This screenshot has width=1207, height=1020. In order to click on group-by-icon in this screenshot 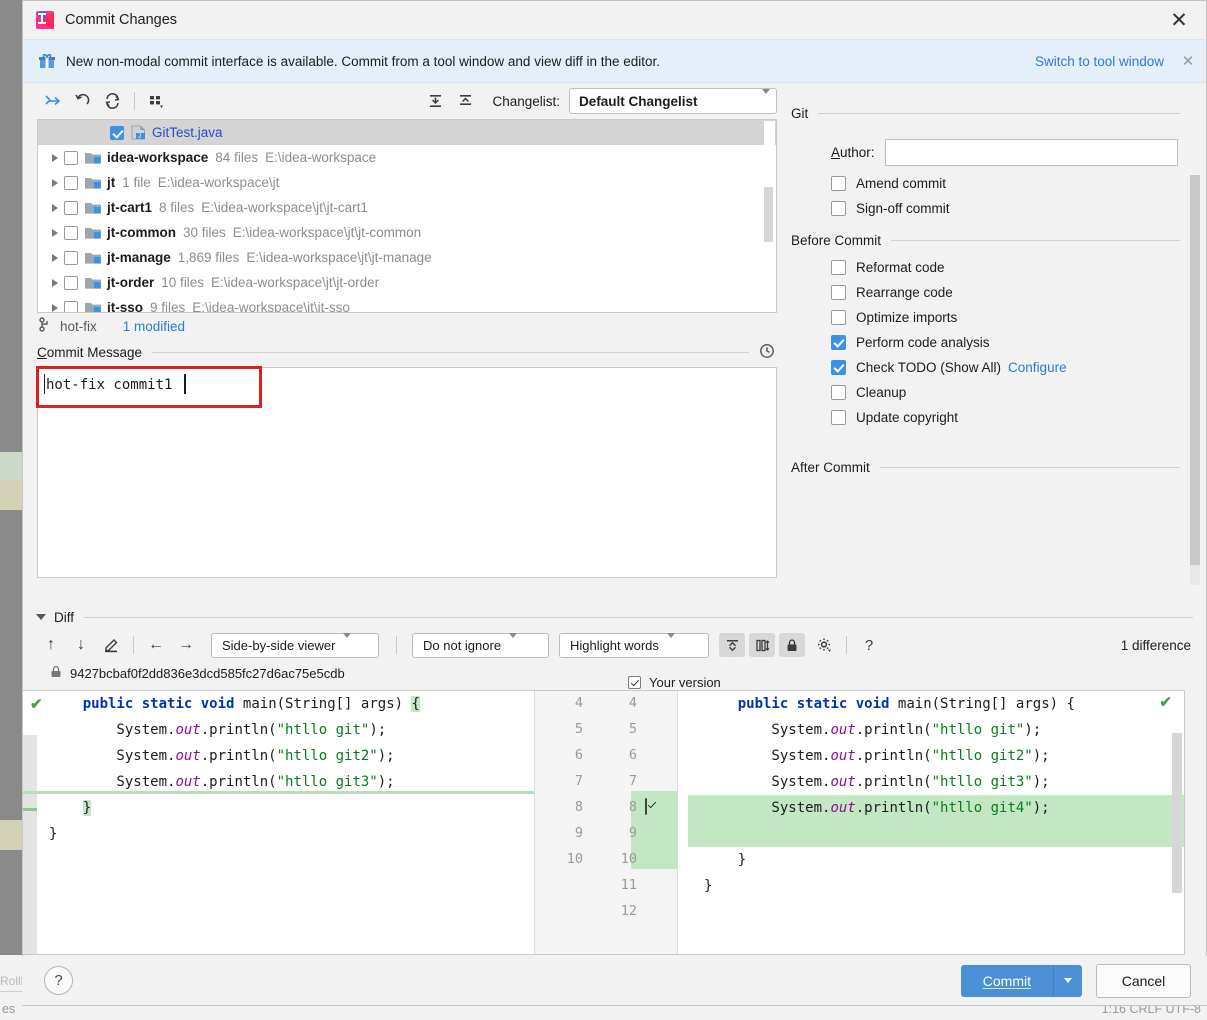, I will do `click(157, 101)`.